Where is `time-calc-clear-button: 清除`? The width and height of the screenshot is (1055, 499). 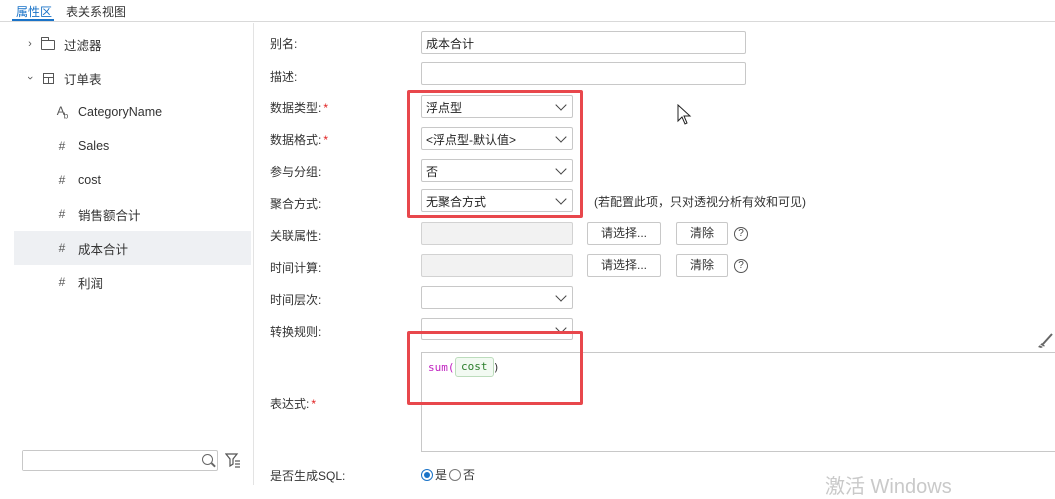
time-calc-clear-button: 清除 is located at coordinates (702, 265).